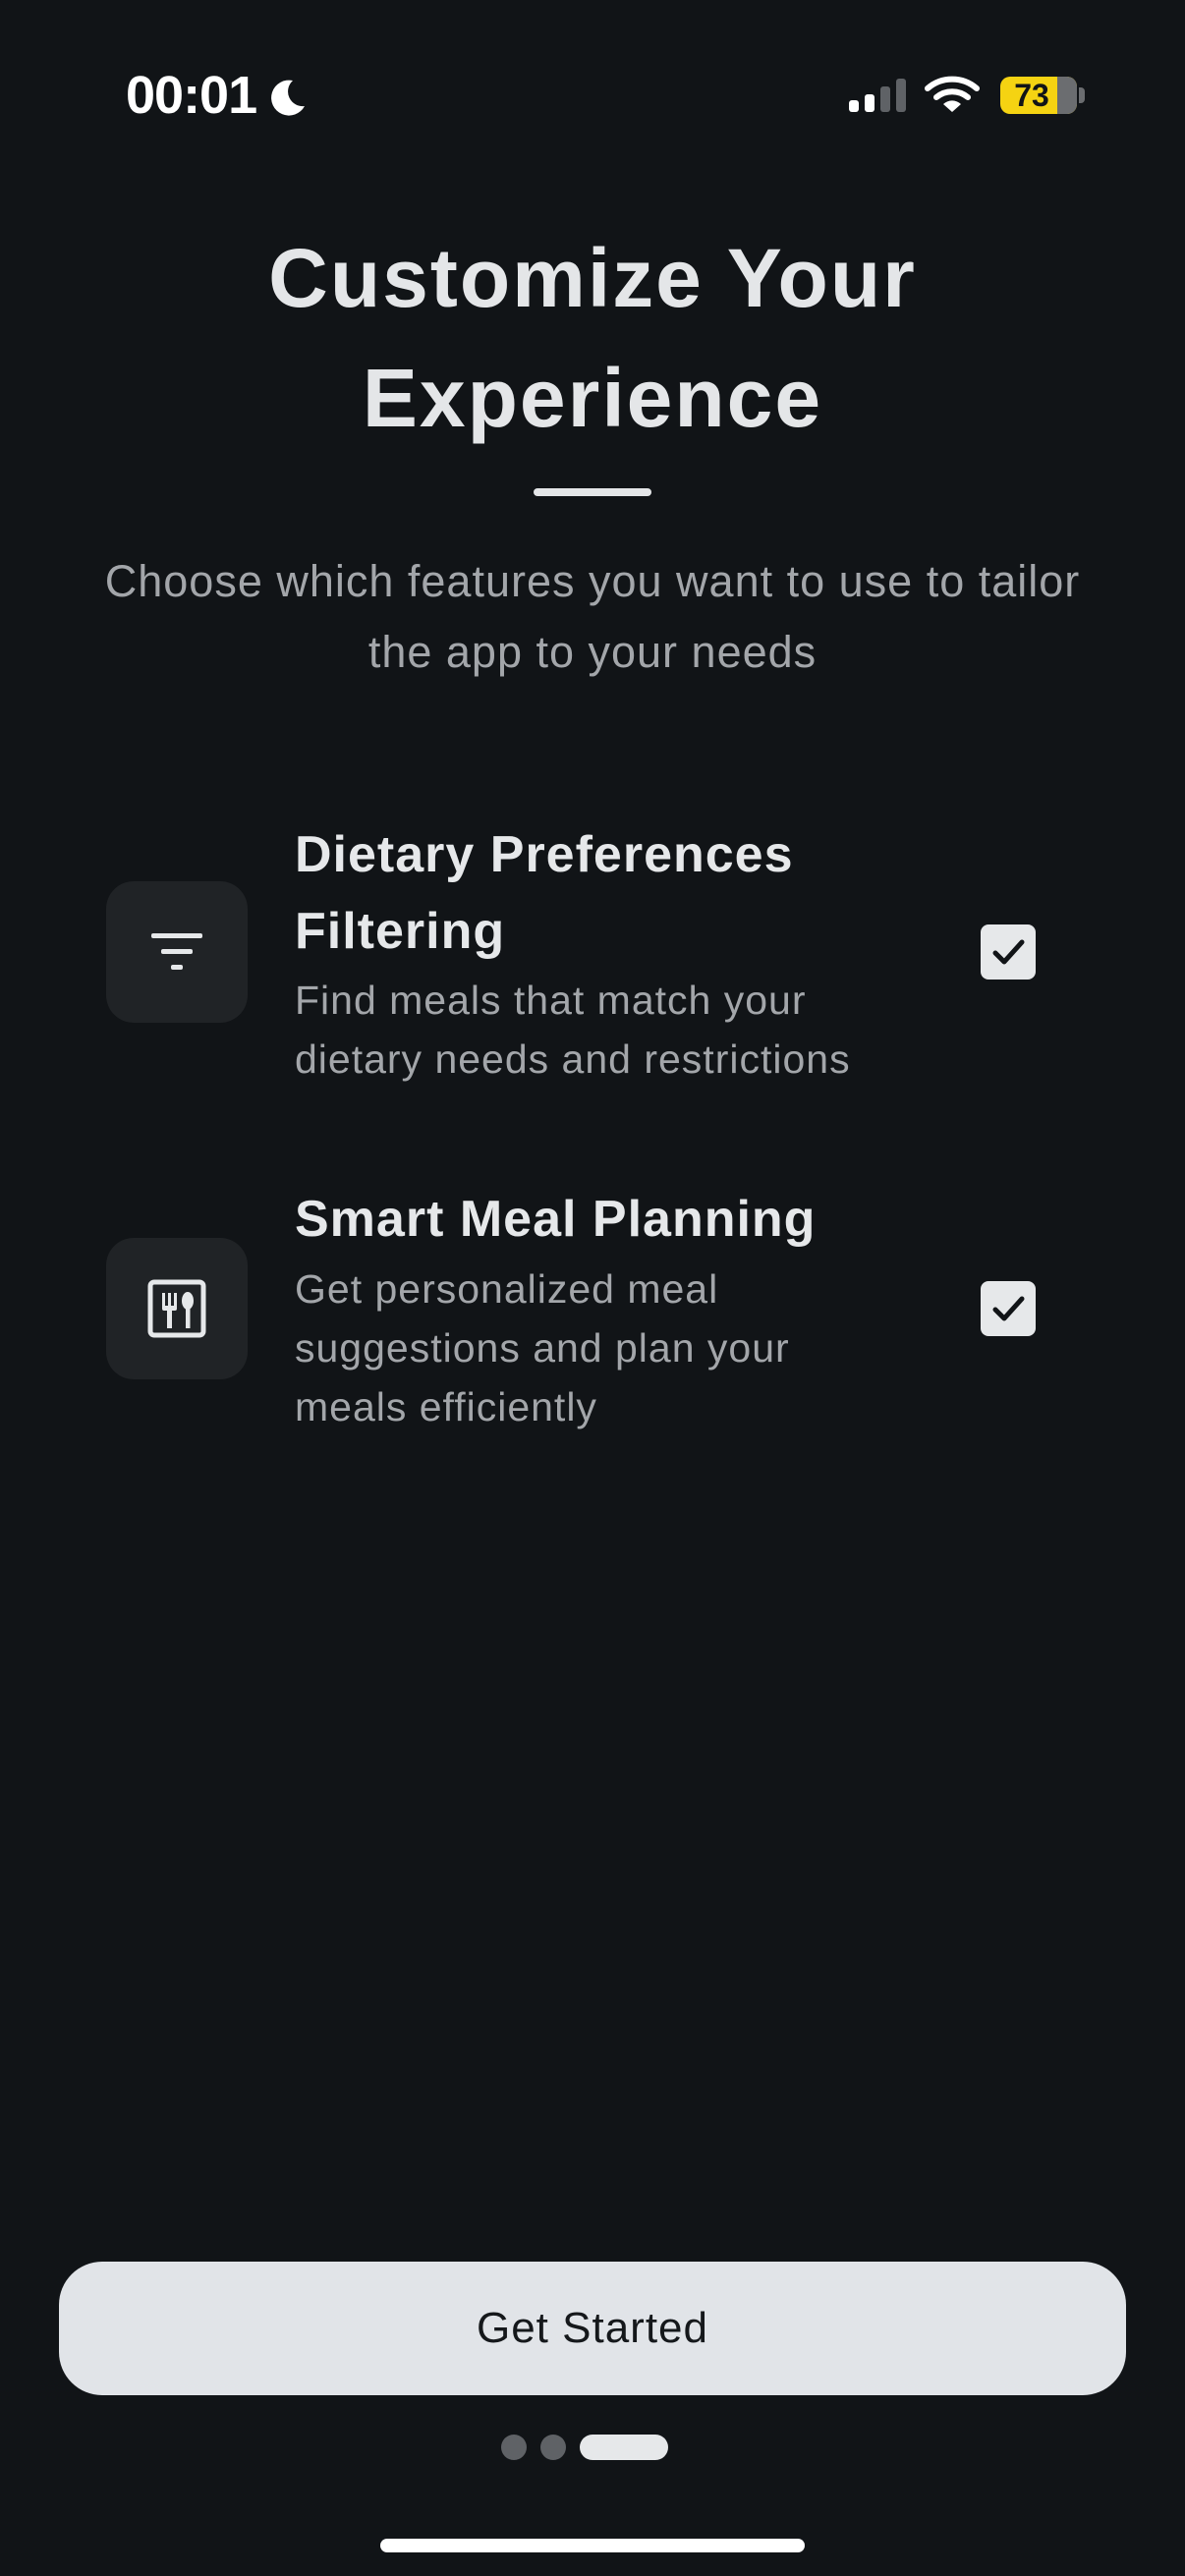 The height and width of the screenshot is (2576, 1185). I want to click on page-indicator, so click(592, 2447).